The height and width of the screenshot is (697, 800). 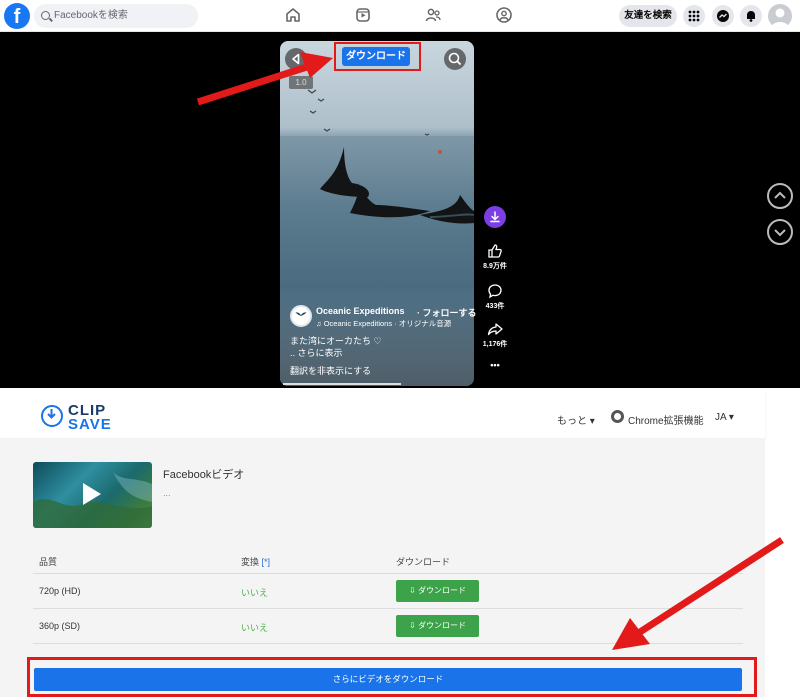 What do you see at coordinates (698, 593) in the screenshot?
I see `arrow-to-more-button` at bounding box center [698, 593].